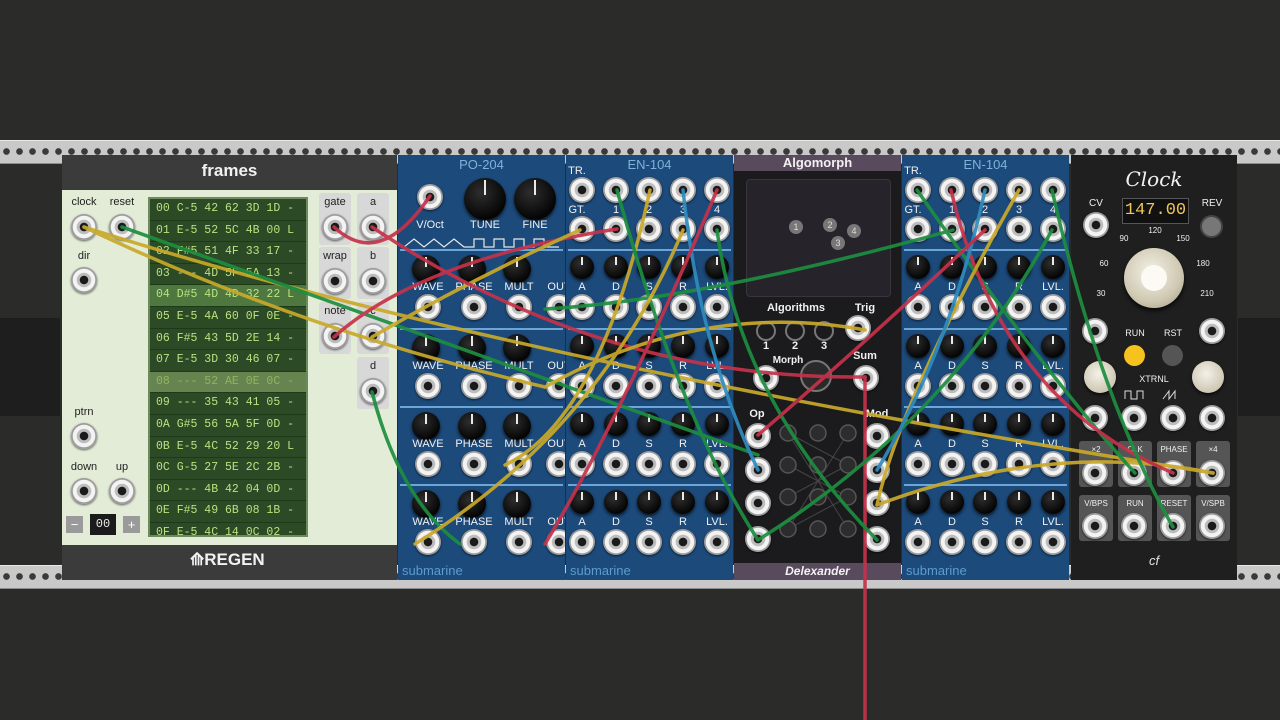  I want to click on phase-jack-op2, so click(474, 386).